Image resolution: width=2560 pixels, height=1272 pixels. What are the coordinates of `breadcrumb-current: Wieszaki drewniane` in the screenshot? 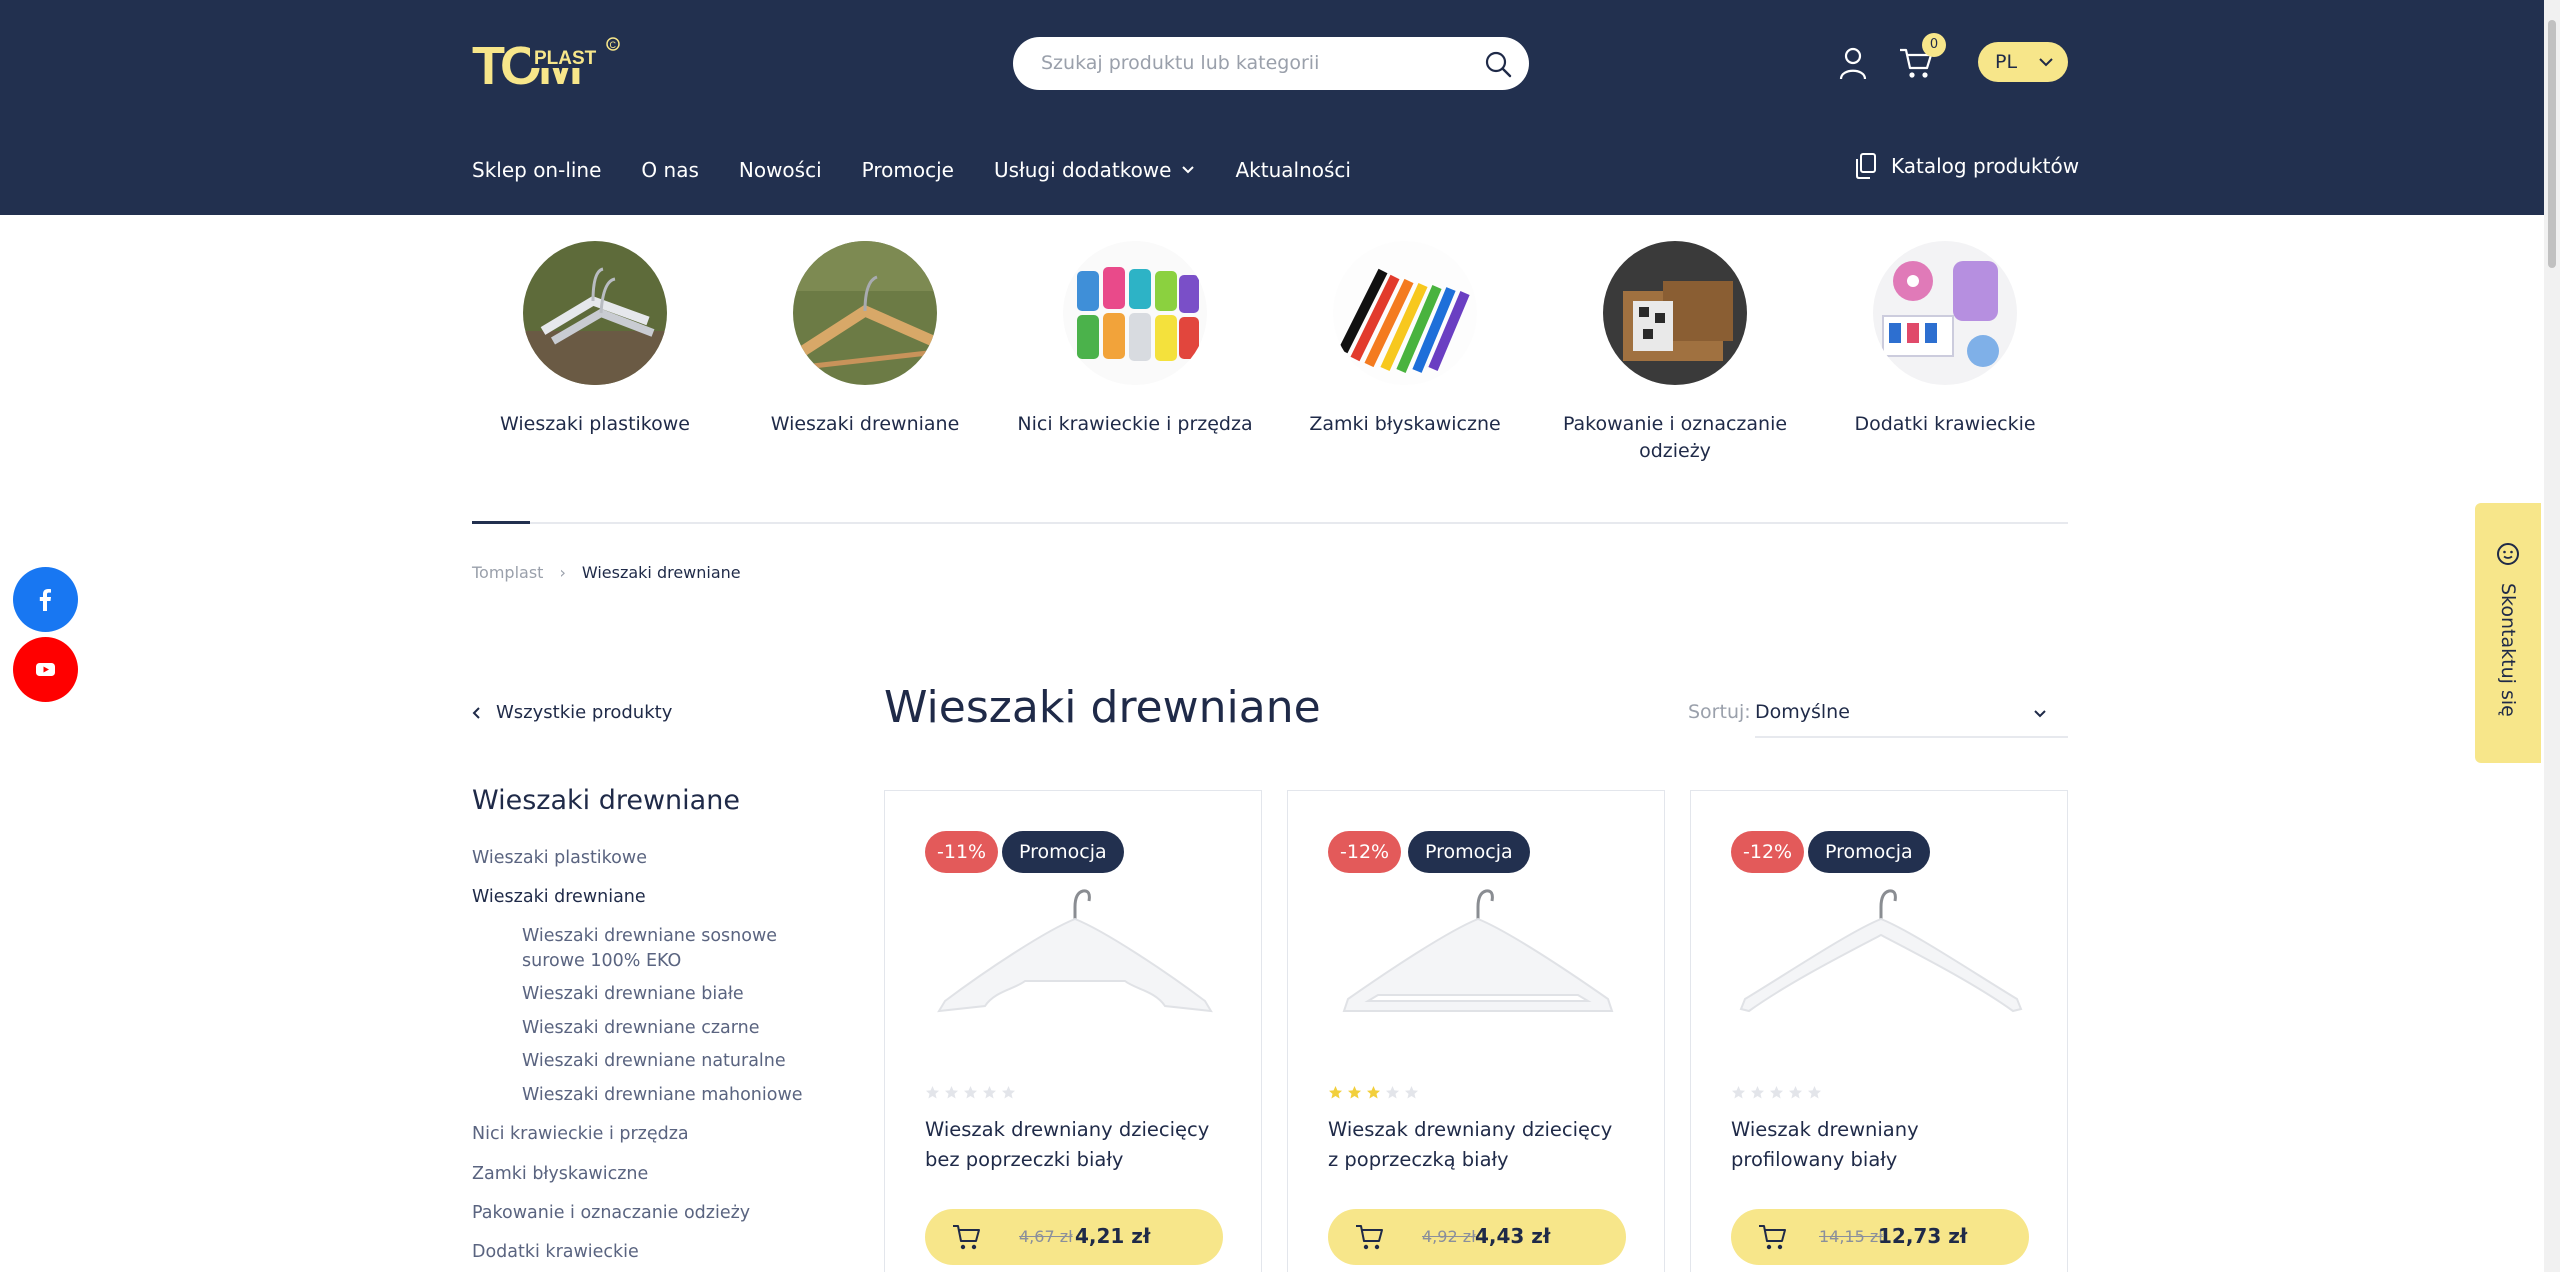 It's located at (661, 572).